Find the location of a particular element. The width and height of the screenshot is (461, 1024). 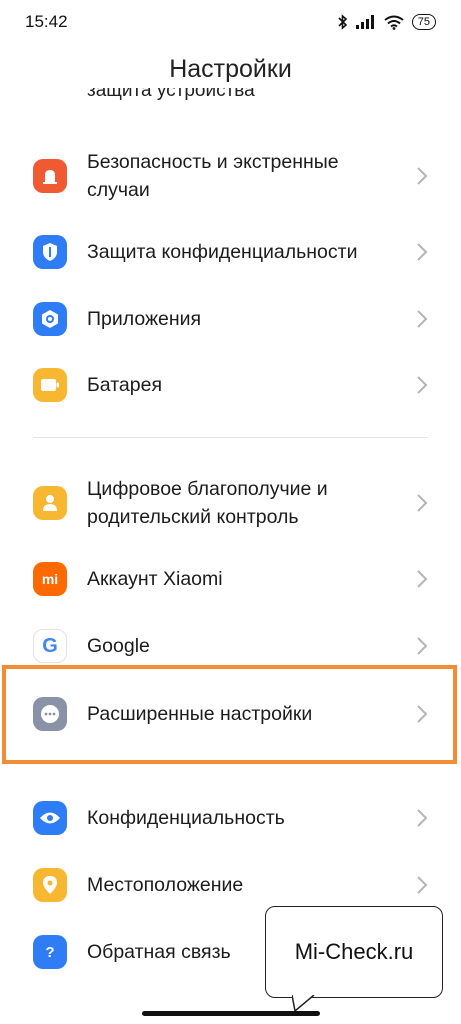

settings-item-privacy-protection: Защита конфиденциальности is located at coordinates (230, 252).